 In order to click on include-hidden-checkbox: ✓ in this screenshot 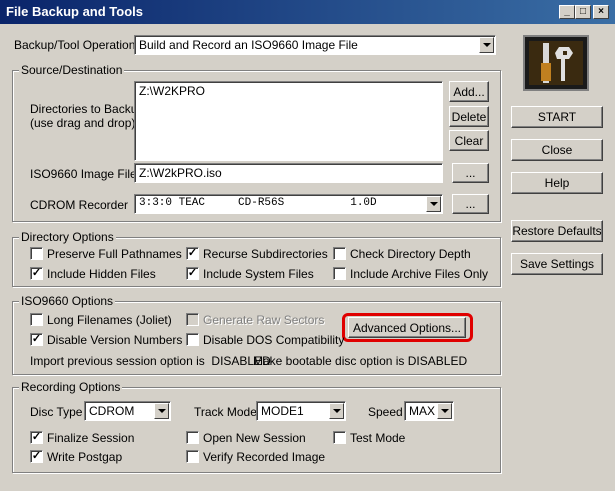, I will do `click(36, 273)`.